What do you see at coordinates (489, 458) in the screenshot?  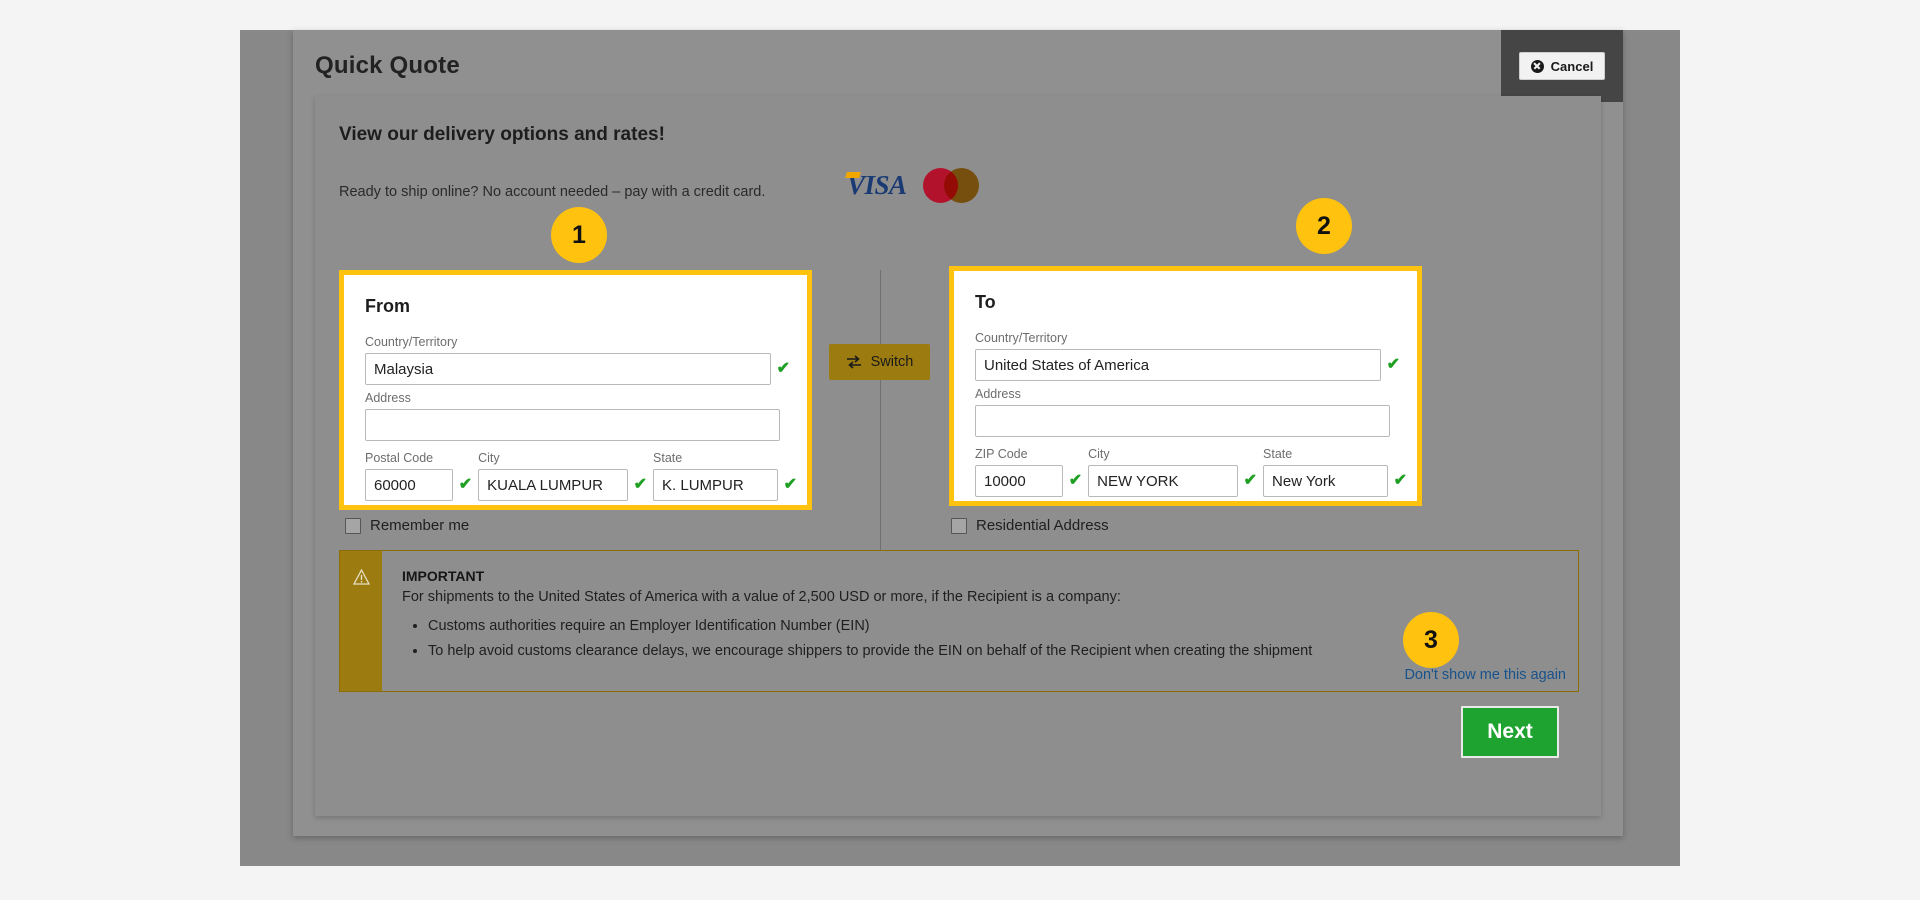 I see `from-city-label: City` at bounding box center [489, 458].